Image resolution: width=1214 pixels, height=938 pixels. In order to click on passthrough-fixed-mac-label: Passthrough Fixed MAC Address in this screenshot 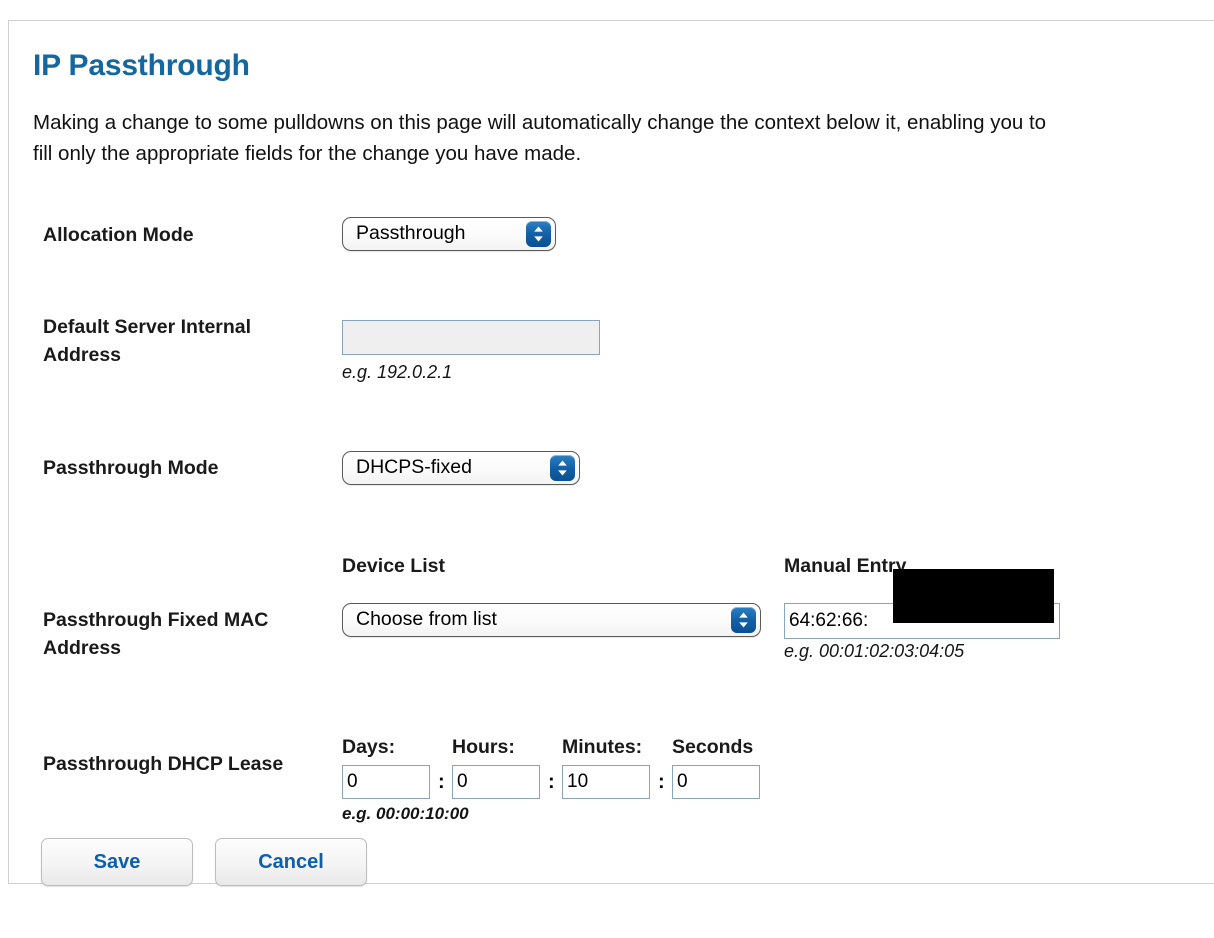, I will do `click(156, 634)`.